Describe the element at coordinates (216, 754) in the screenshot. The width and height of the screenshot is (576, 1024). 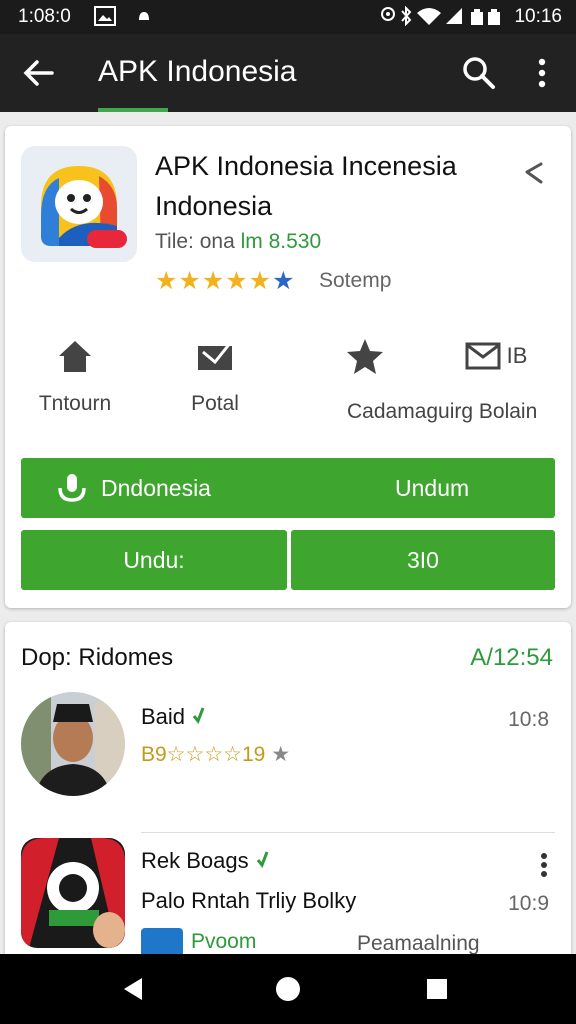
I see `review-rating: B9☆☆☆☆19 ★` at that location.